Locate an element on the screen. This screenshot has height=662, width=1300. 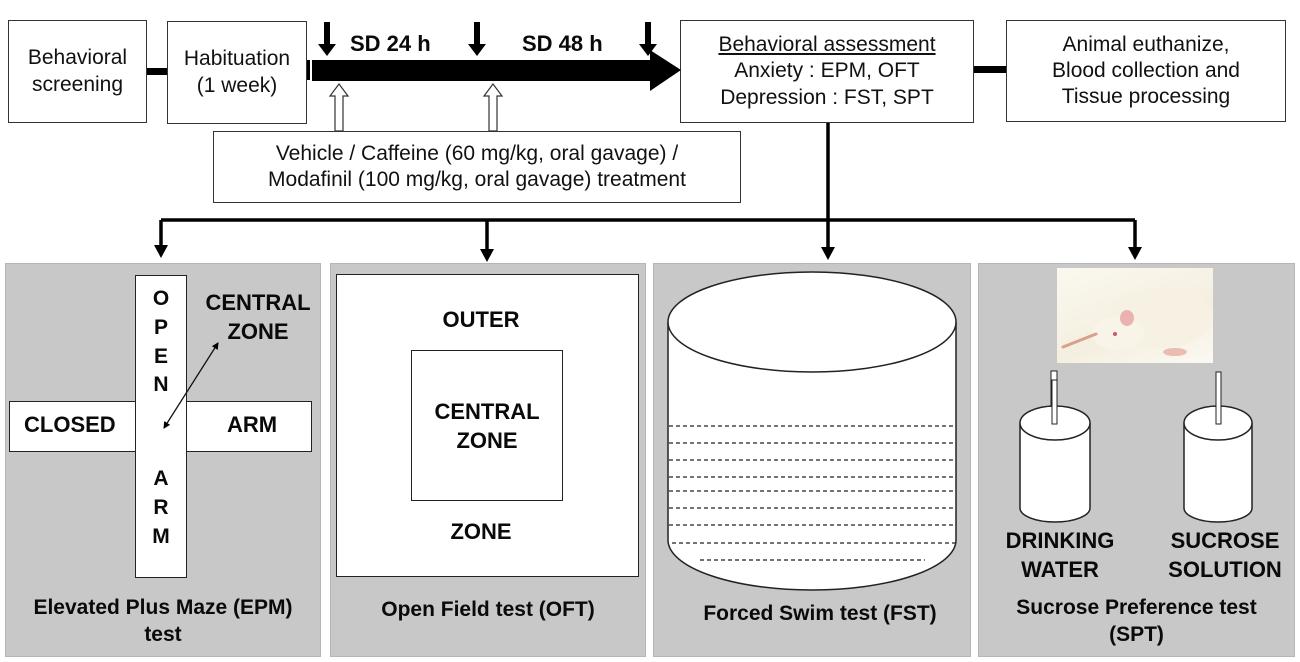
arrow-to-spt is located at coordinates (1135, 253).